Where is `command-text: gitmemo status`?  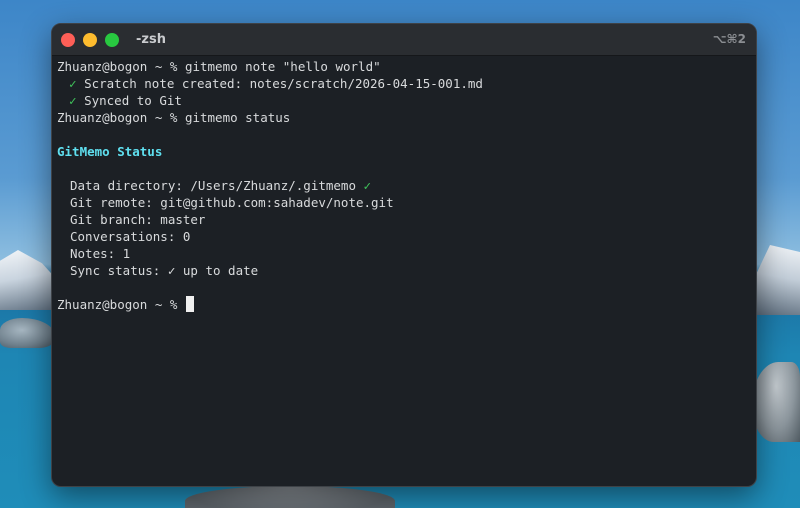 command-text: gitmemo status is located at coordinates (237, 117).